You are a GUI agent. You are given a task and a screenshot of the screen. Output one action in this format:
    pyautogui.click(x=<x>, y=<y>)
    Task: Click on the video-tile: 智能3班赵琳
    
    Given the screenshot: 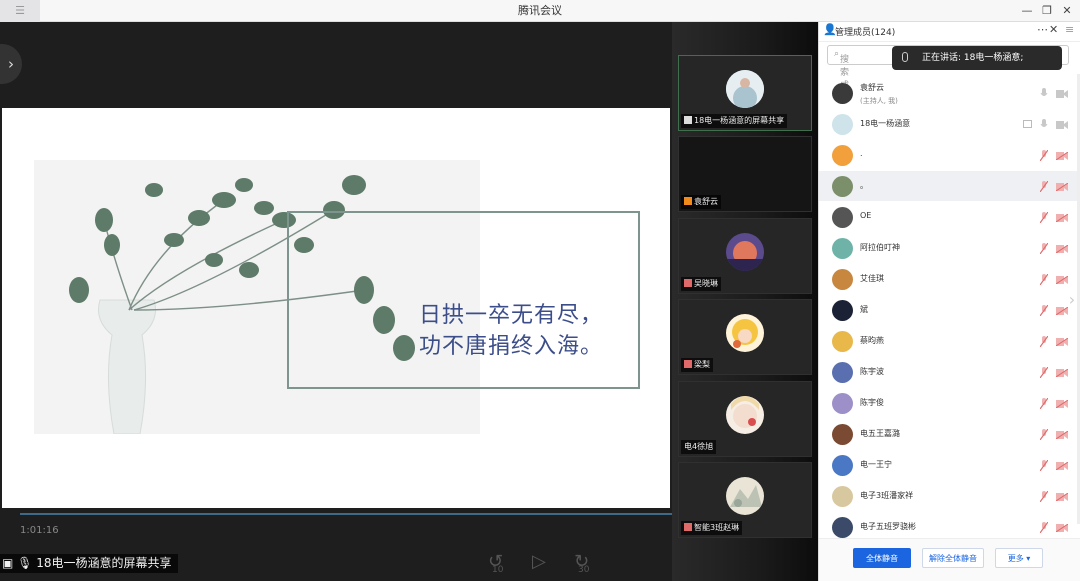 What is the action you would take?
    pyautogui.click(x=745, y=500)
    